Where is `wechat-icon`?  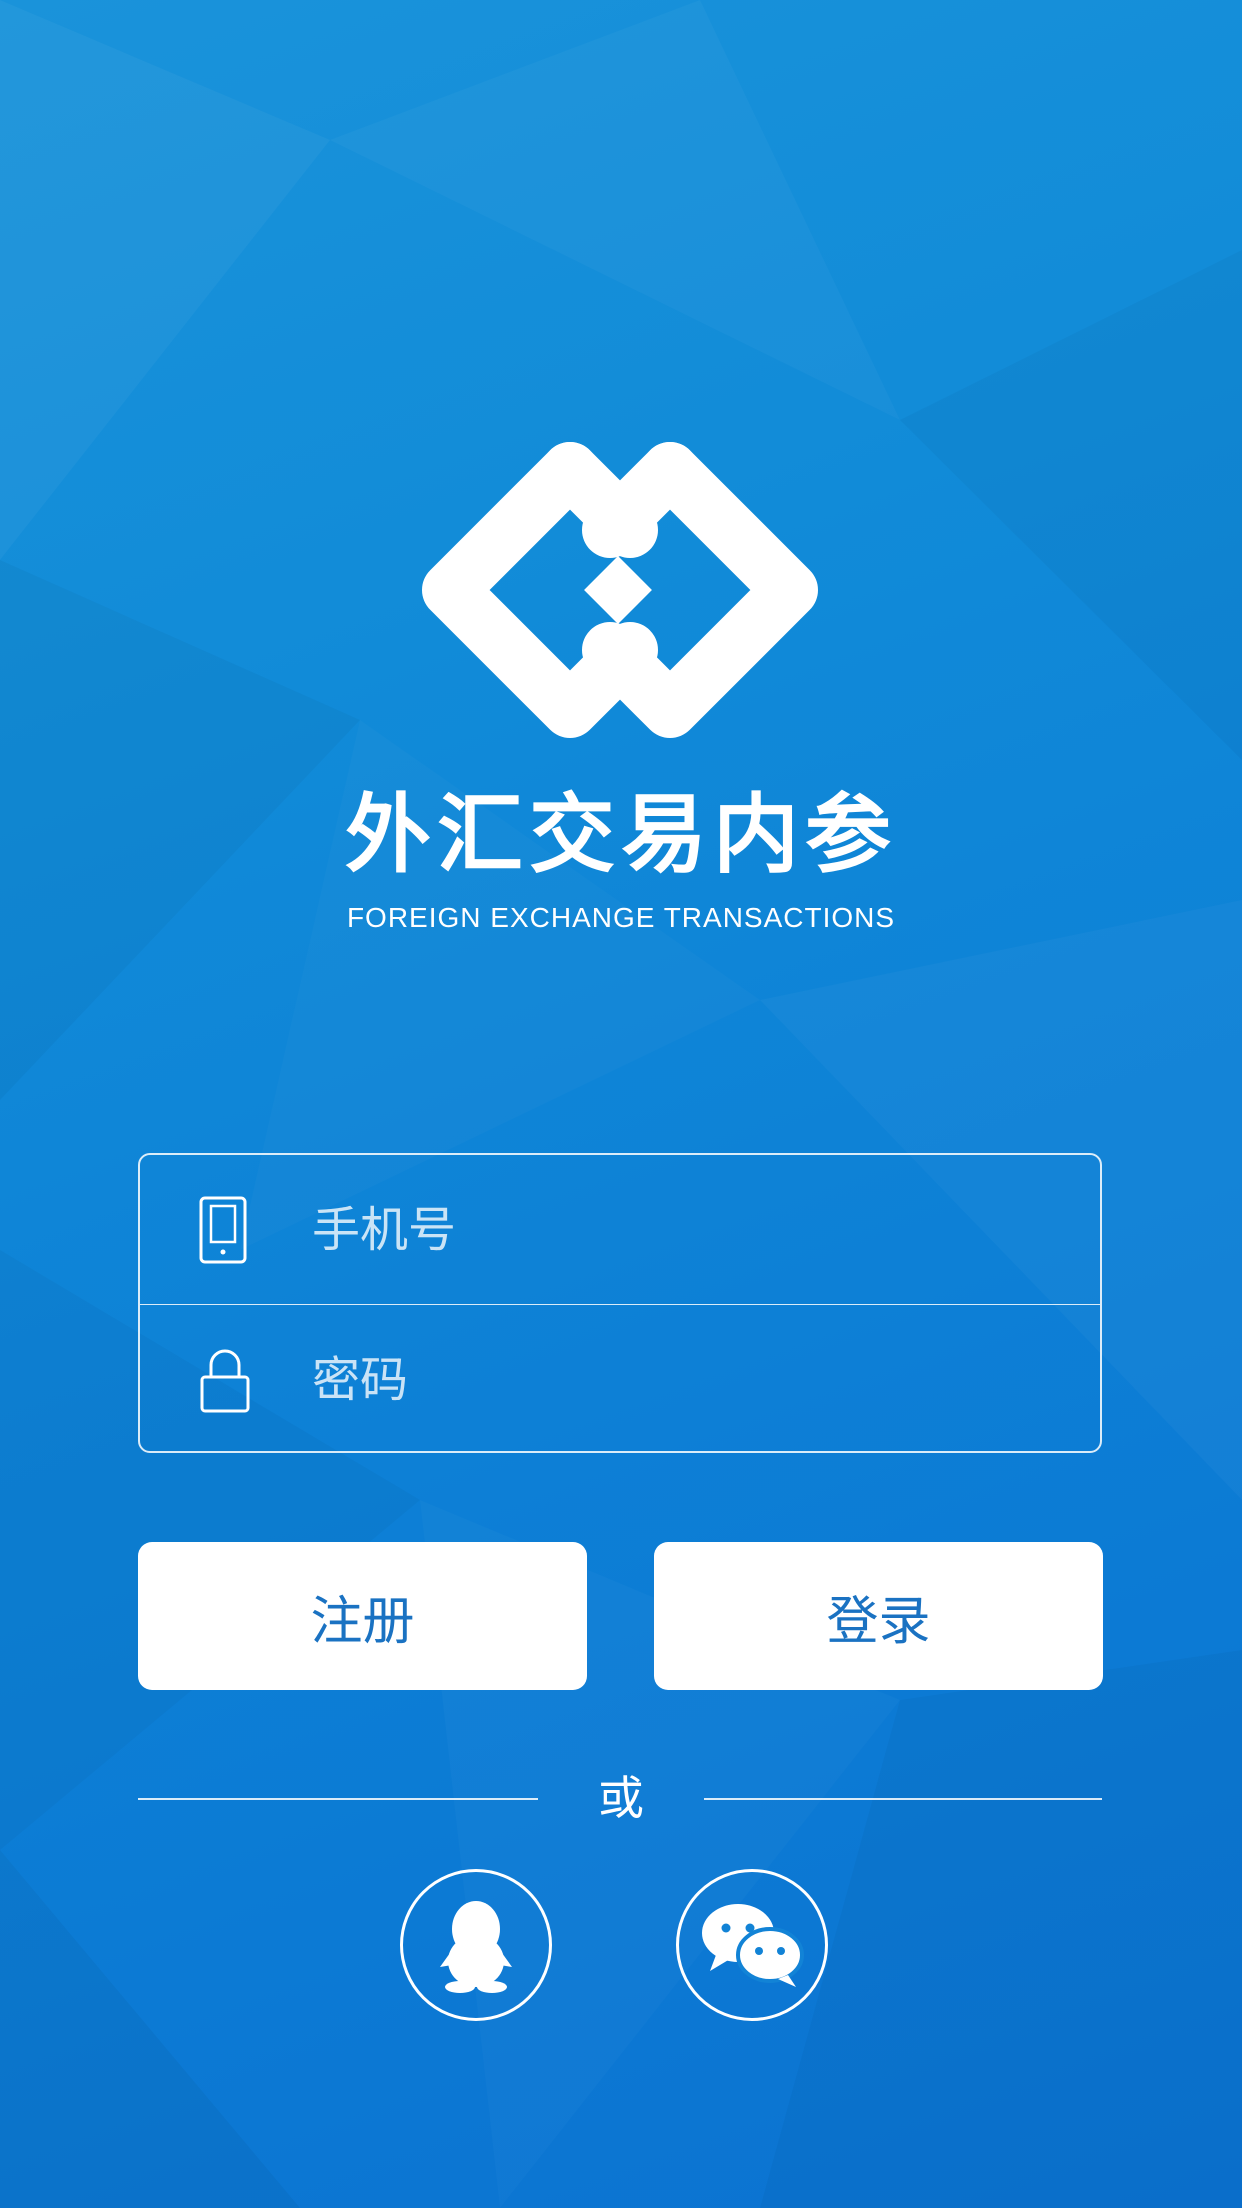 wechat-icon is located at coordinates (753, 1945).